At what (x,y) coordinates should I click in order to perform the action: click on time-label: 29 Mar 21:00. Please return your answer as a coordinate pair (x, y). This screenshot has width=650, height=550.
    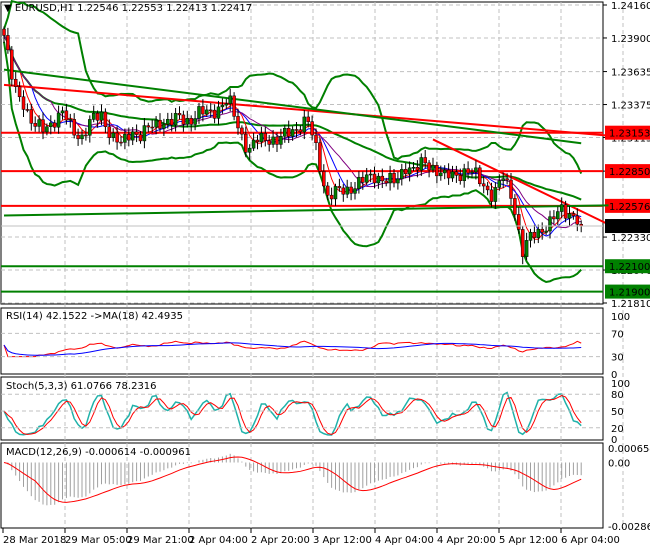
    Looking at the image, I should click on (160, 540).